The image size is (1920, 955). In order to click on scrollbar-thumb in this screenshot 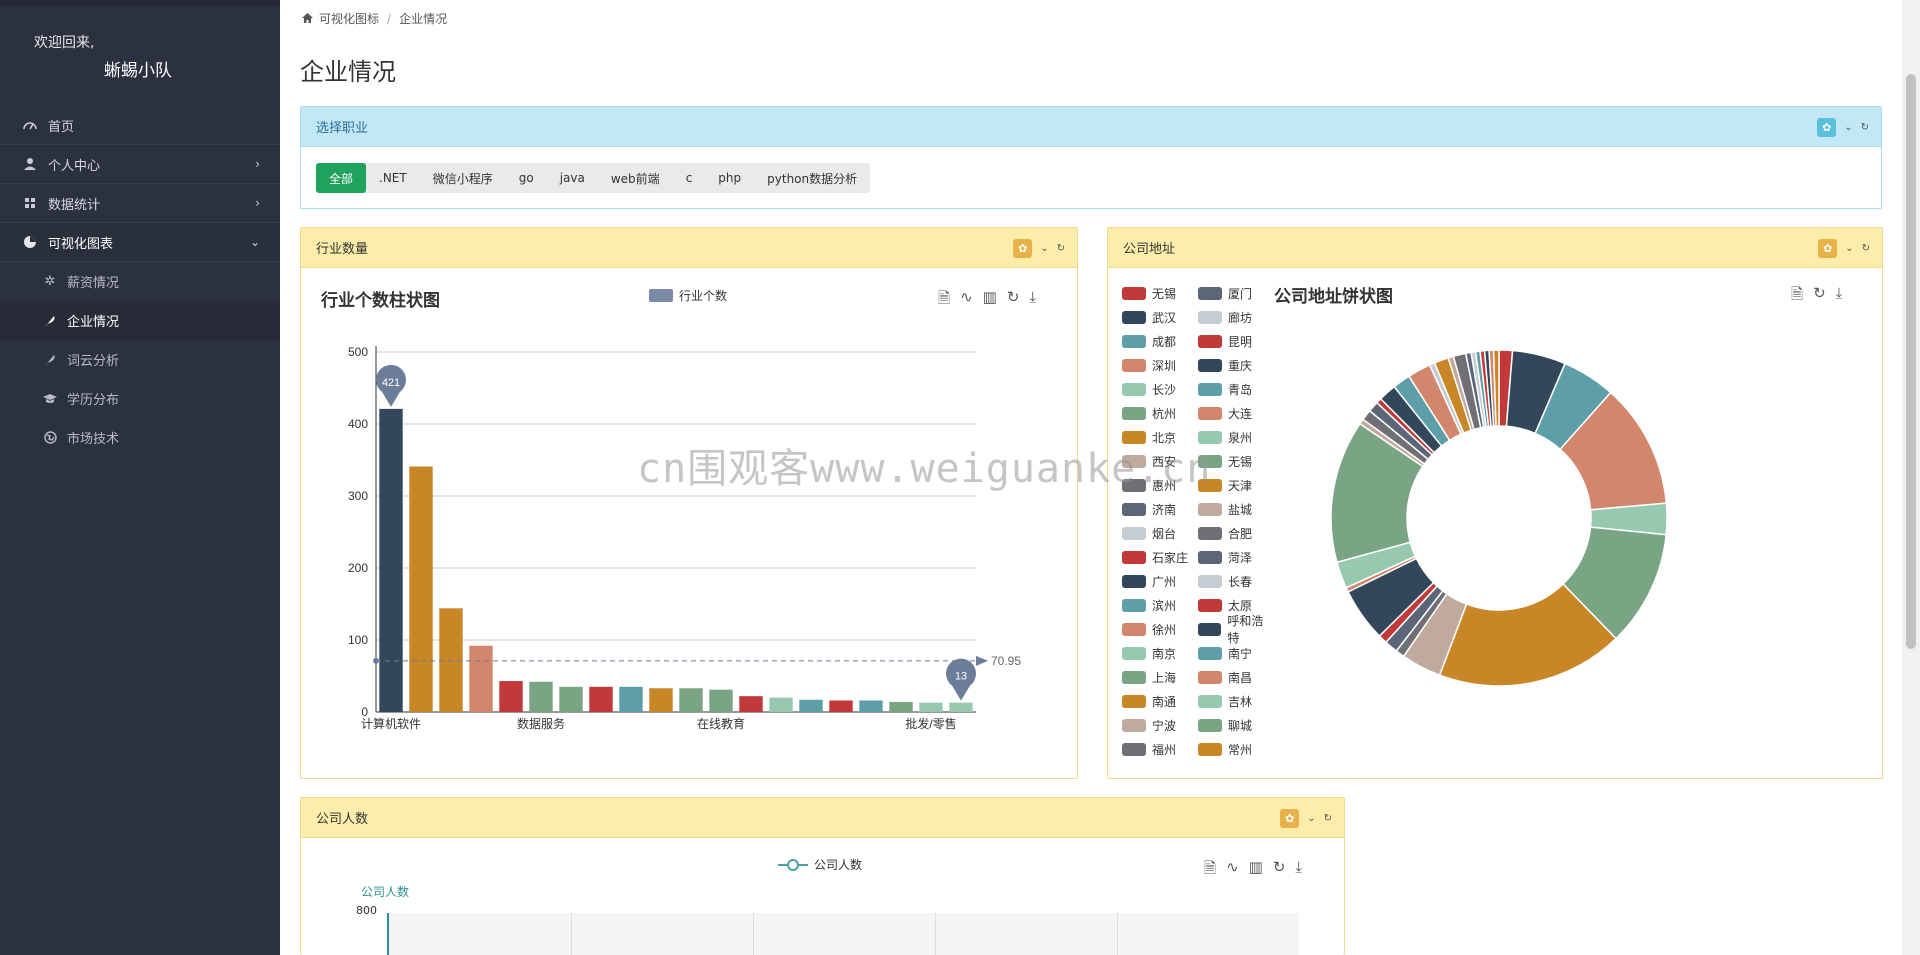, I will do `click(1911, 361)`.